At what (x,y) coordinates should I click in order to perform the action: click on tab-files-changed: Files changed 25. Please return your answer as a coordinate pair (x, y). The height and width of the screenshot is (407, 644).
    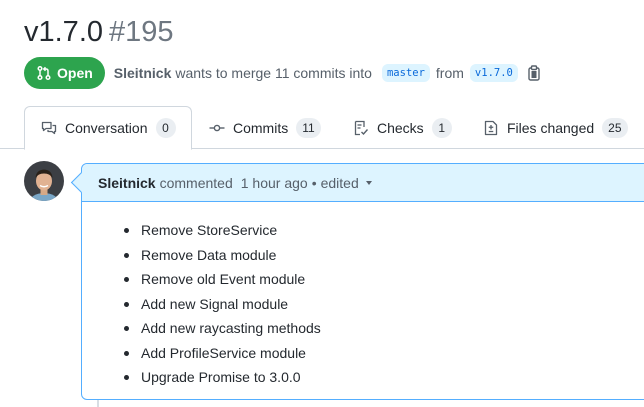
    Looking at the image, I should click on (555, 127).